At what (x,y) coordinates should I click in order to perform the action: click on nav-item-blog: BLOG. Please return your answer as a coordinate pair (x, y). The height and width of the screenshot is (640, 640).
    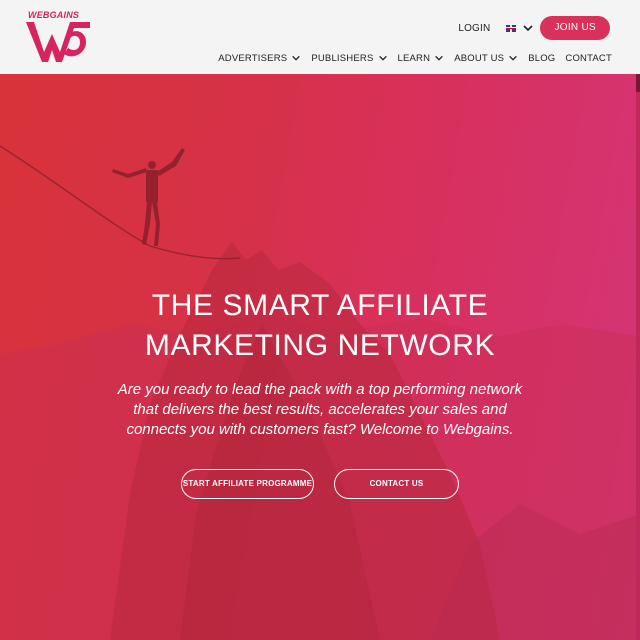
    Looking at the image, I should click on (541, 58).